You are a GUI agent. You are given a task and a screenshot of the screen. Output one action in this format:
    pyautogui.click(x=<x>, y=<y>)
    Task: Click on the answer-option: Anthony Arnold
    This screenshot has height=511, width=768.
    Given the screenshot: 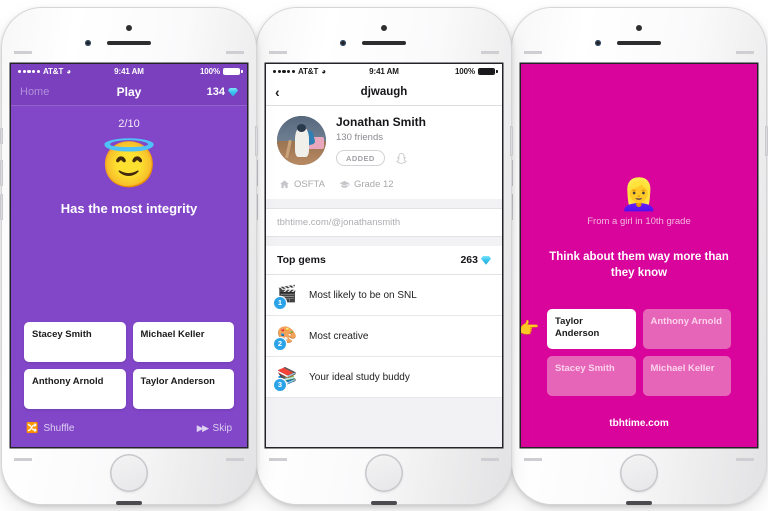 What is the action you would take?
    pyautogui.click(x=75, y=389)
    